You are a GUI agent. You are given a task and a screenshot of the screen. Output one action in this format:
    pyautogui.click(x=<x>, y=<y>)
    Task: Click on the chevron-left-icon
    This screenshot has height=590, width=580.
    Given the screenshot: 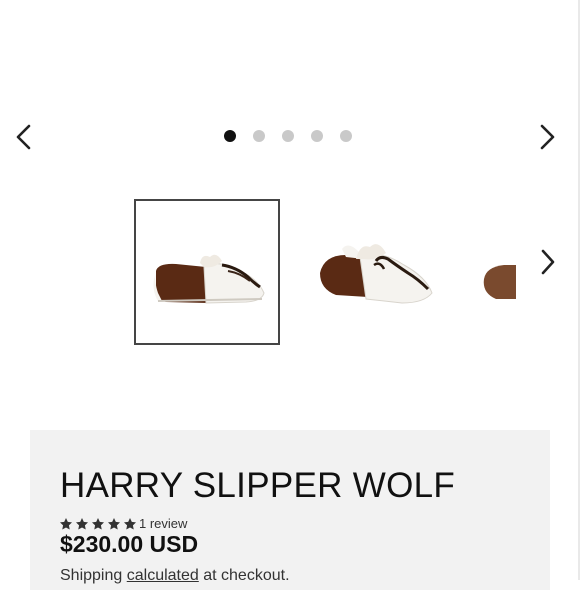 What is the action you would take?
    pyautogui.click(x=23, y=137)
    